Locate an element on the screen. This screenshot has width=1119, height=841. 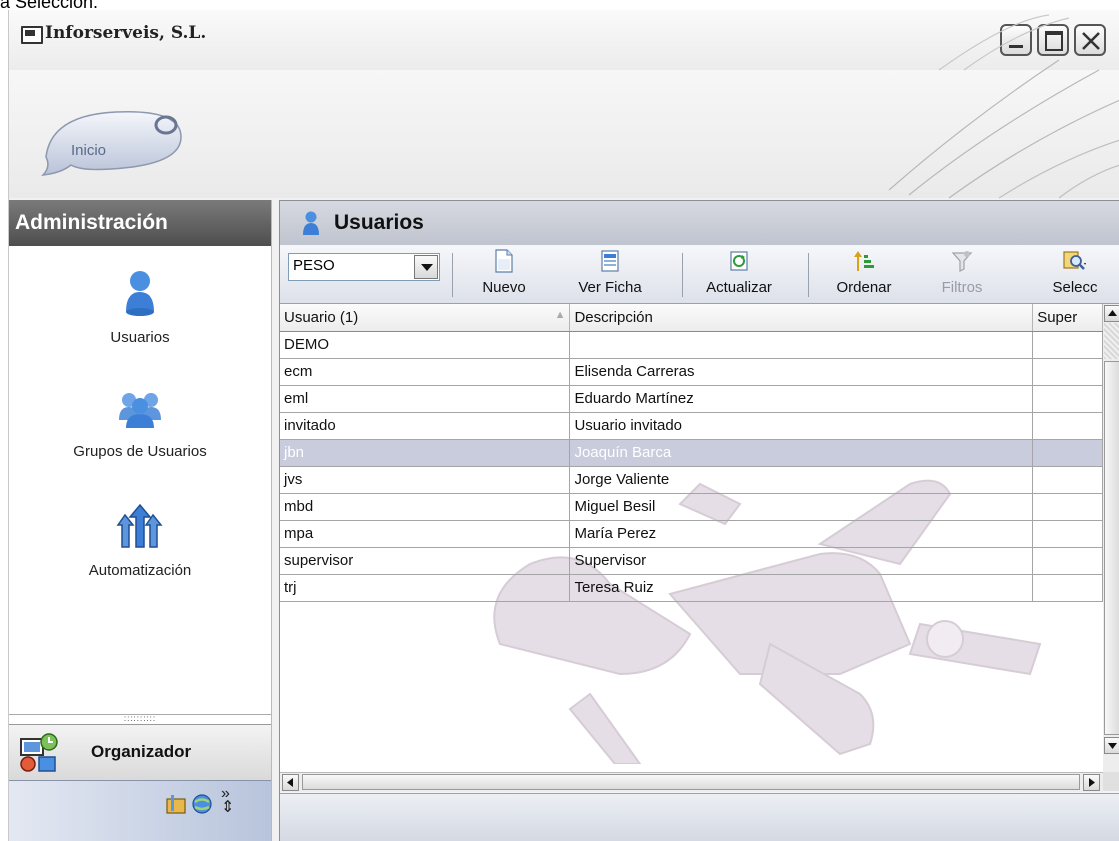
vertical-scroll-thumb is located at coordinates (1111, 548).